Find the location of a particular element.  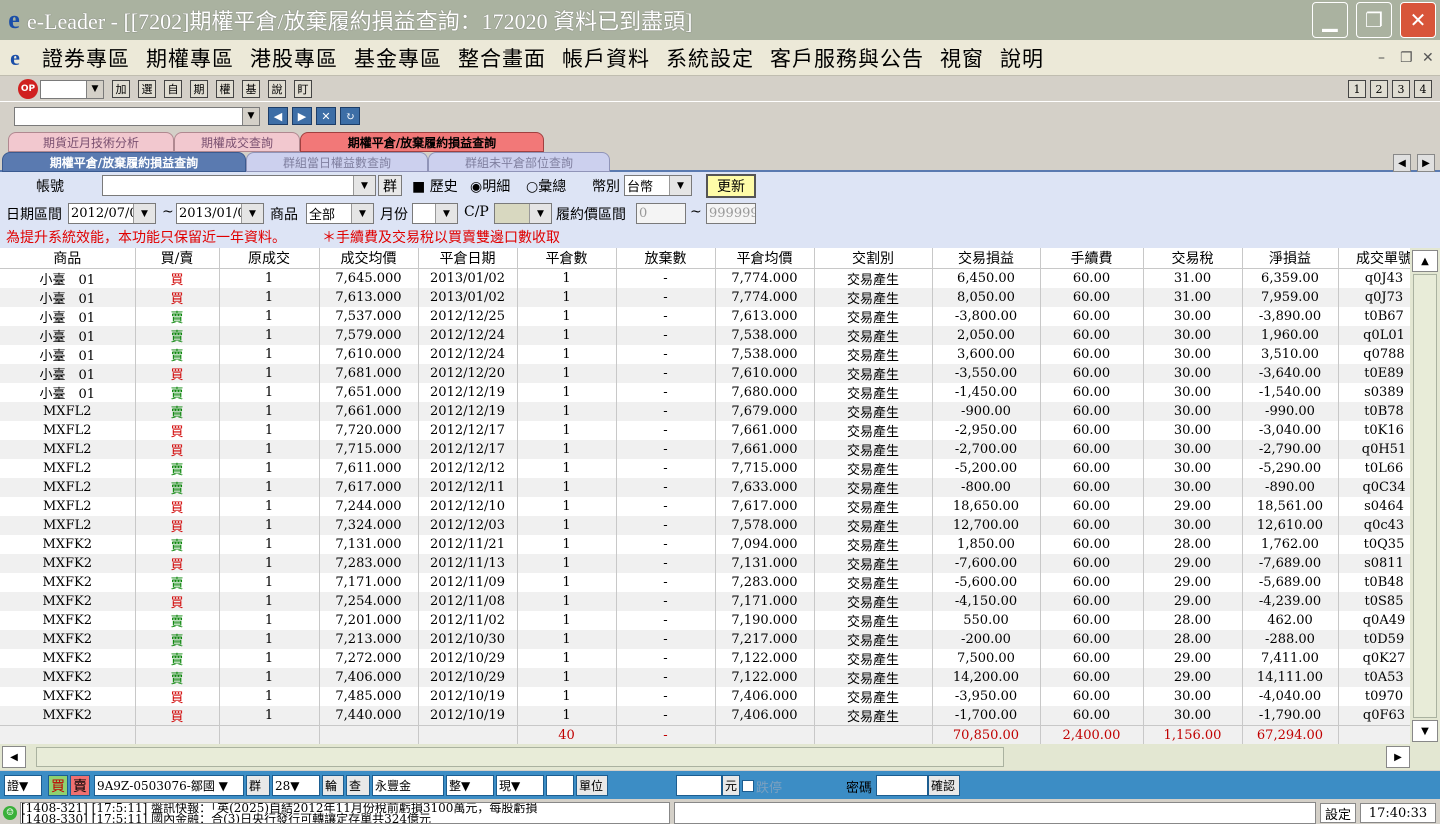

tab-group-equity: 群組當日權益數查詢 is located at coordinates (337, 162).